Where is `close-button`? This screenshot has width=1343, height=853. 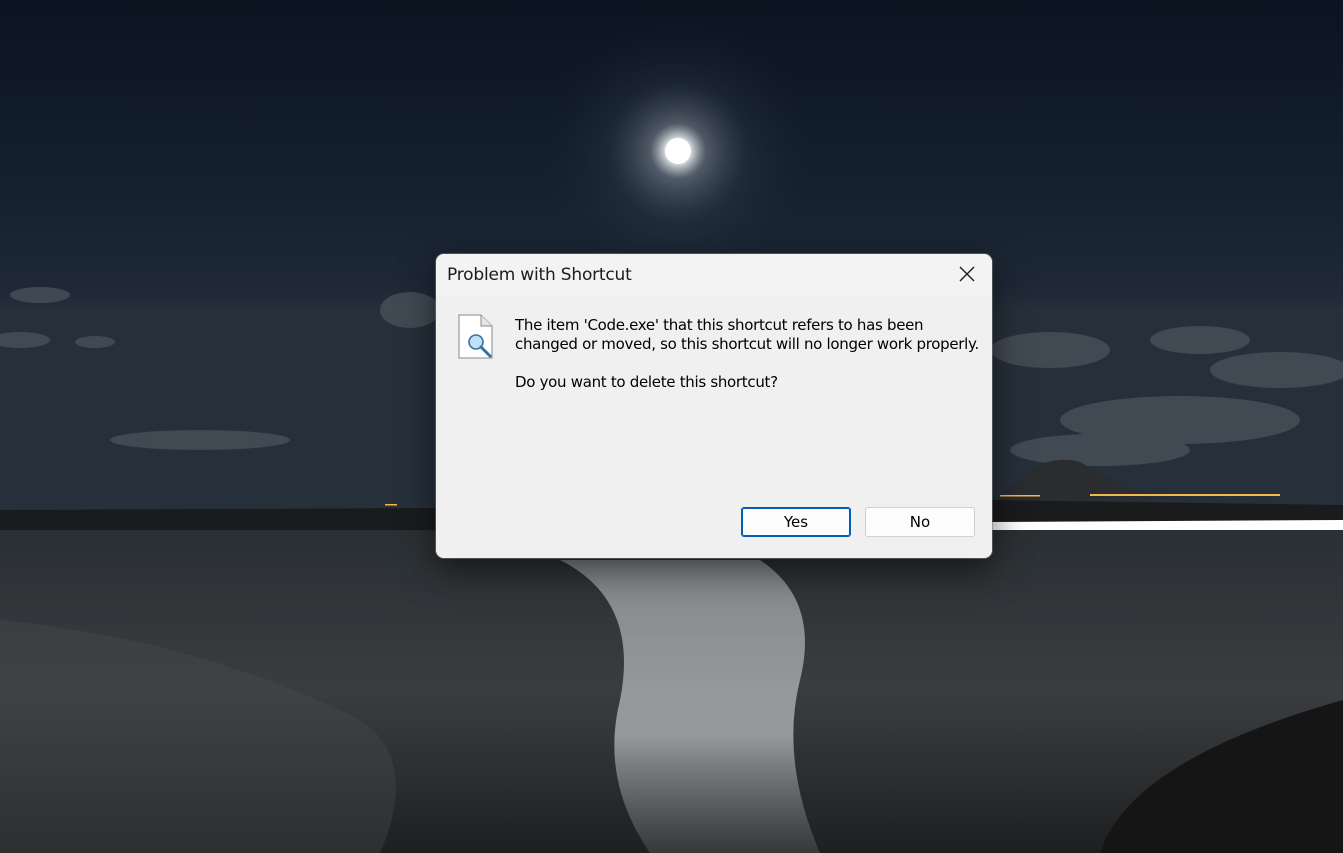 close-button is located at coordinates (967, 274).